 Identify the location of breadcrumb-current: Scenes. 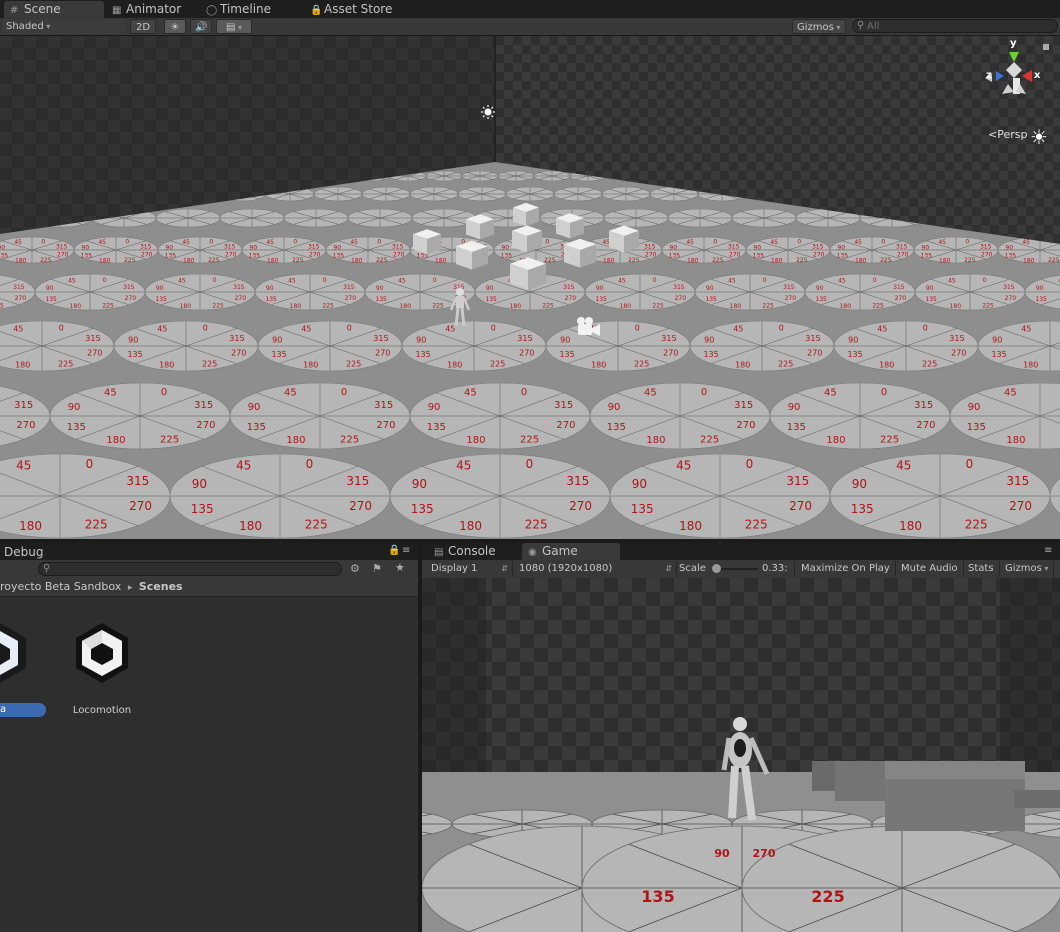
(161, 586).